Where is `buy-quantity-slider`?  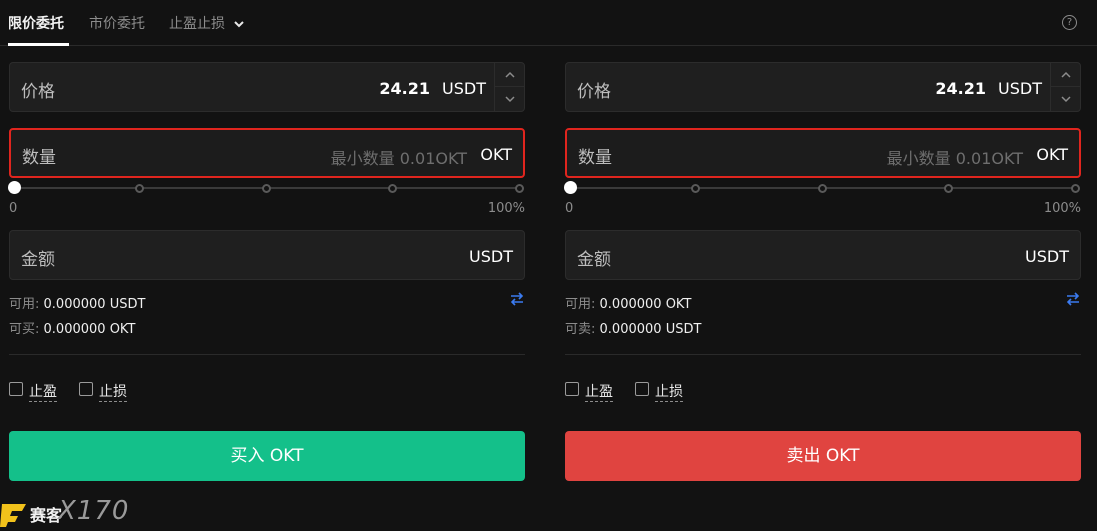 buy-quantity-slider is located at coordinates (266, 189).